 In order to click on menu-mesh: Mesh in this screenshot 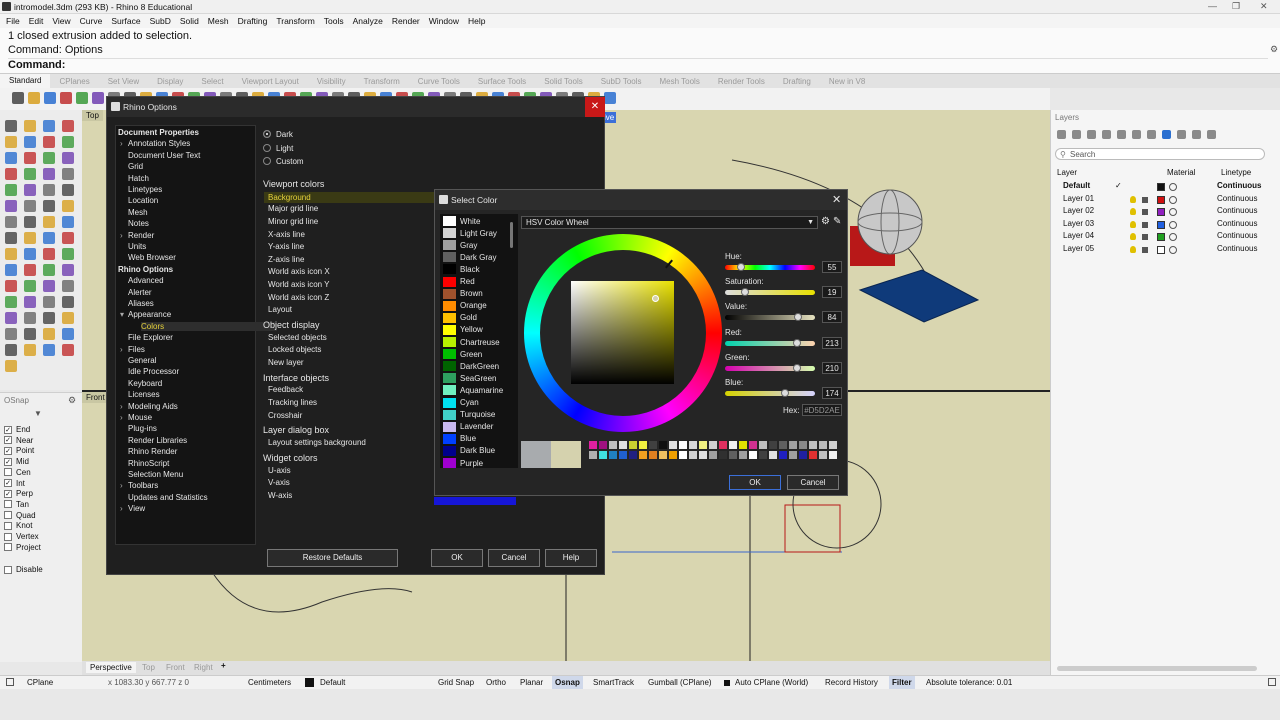, I will do `click(218, 21)`.